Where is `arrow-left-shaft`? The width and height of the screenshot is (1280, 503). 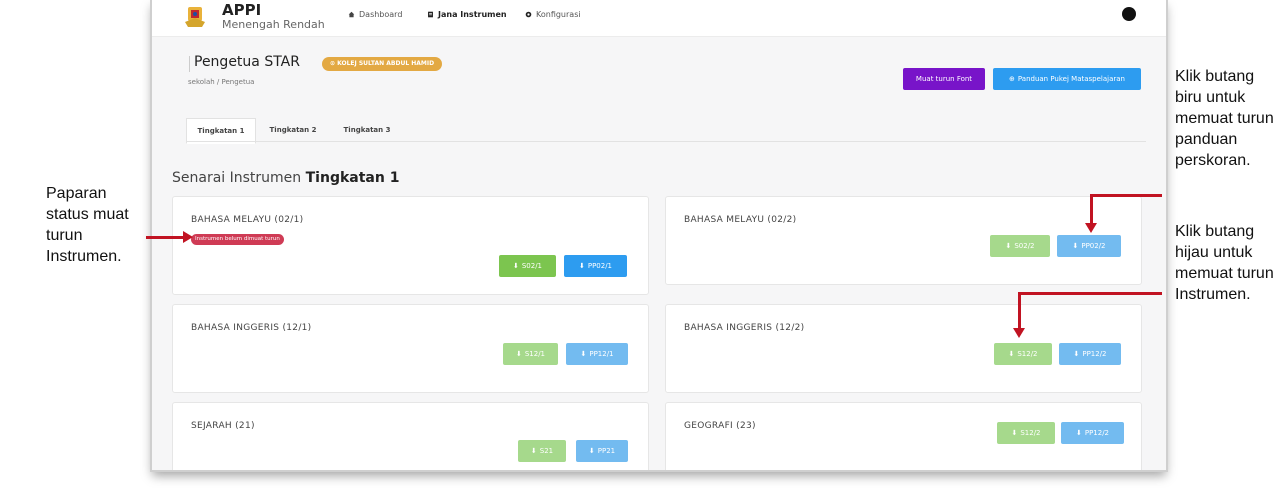
arrow-left-shaft is located at coordinates (165, 237).